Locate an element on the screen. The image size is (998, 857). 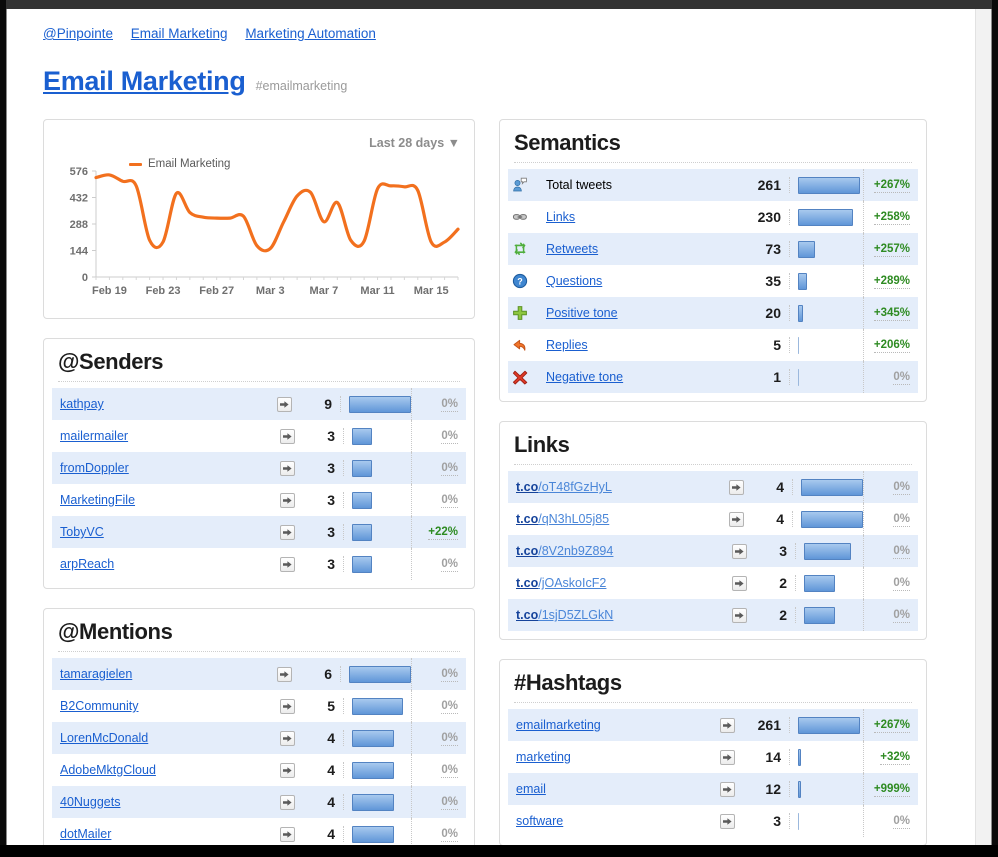
breadcrumb-link-marketing-automation: Marketing Automation is located at coordinates (310, 33).